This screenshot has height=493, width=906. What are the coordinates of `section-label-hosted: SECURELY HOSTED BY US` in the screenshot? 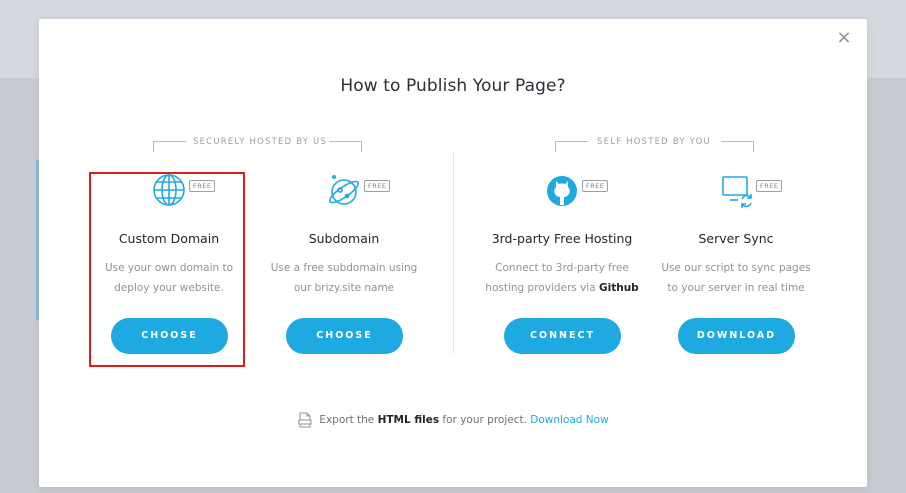 It's located at (260, 142).